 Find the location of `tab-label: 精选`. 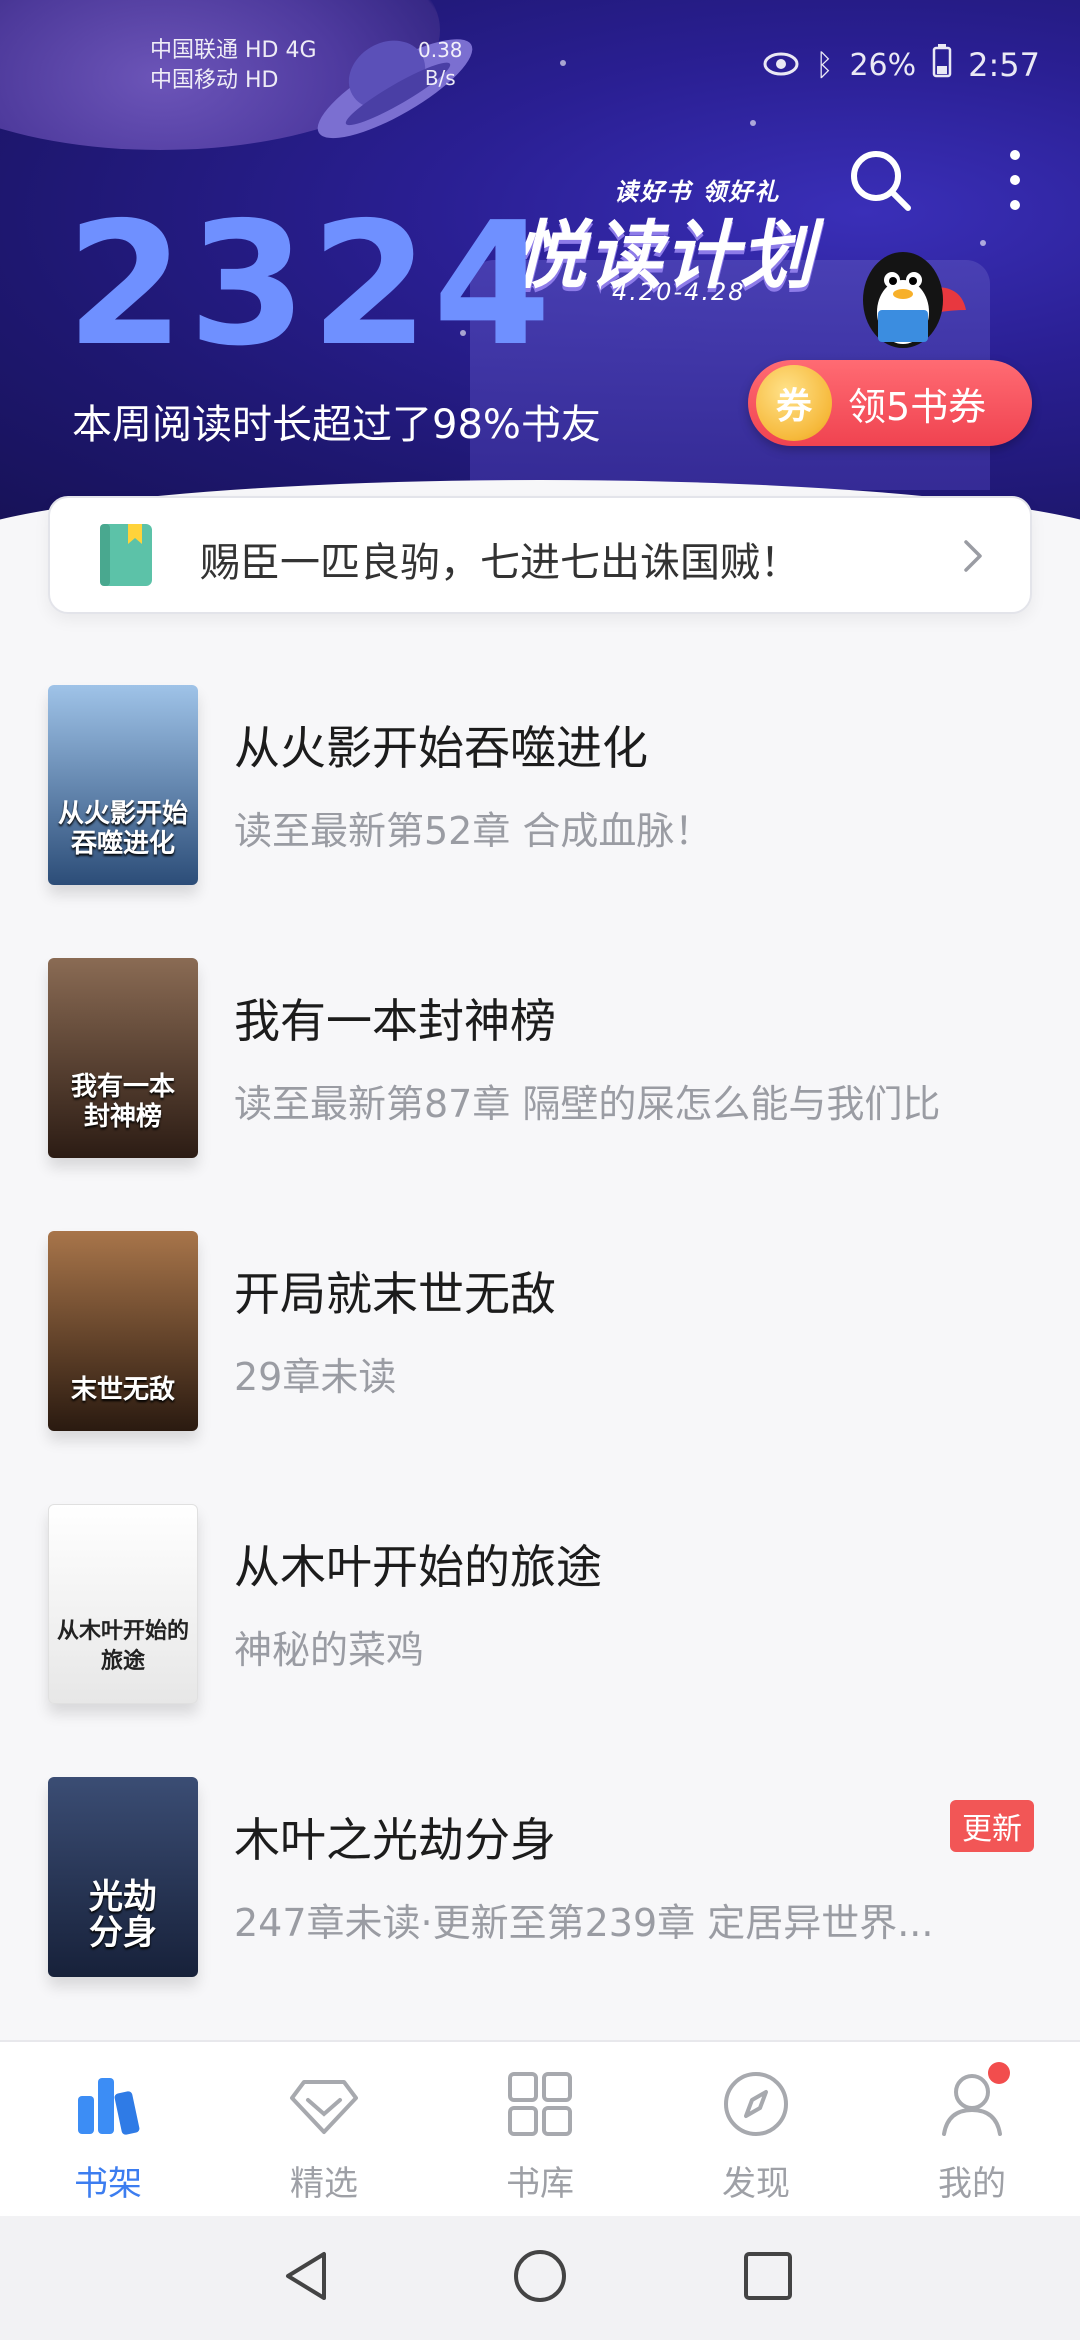

tab-label: 精选 is located at coordinates (324, 2184).